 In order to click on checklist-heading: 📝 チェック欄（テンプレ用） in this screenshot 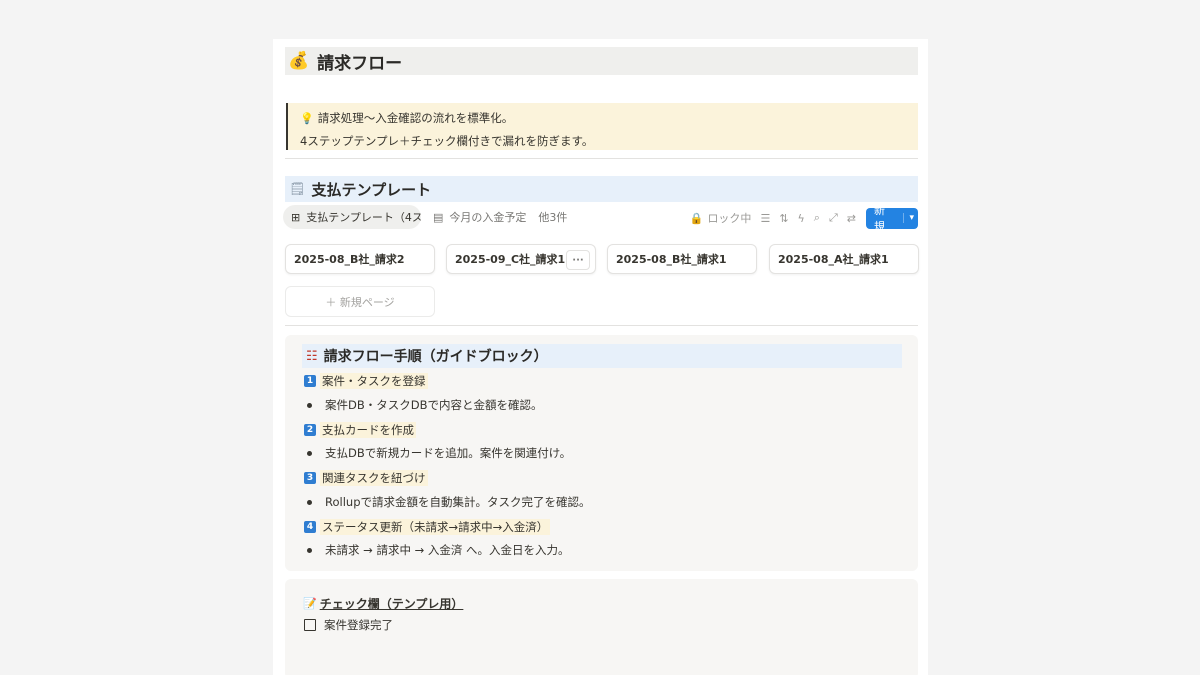, I will do `click(383, 603)`.